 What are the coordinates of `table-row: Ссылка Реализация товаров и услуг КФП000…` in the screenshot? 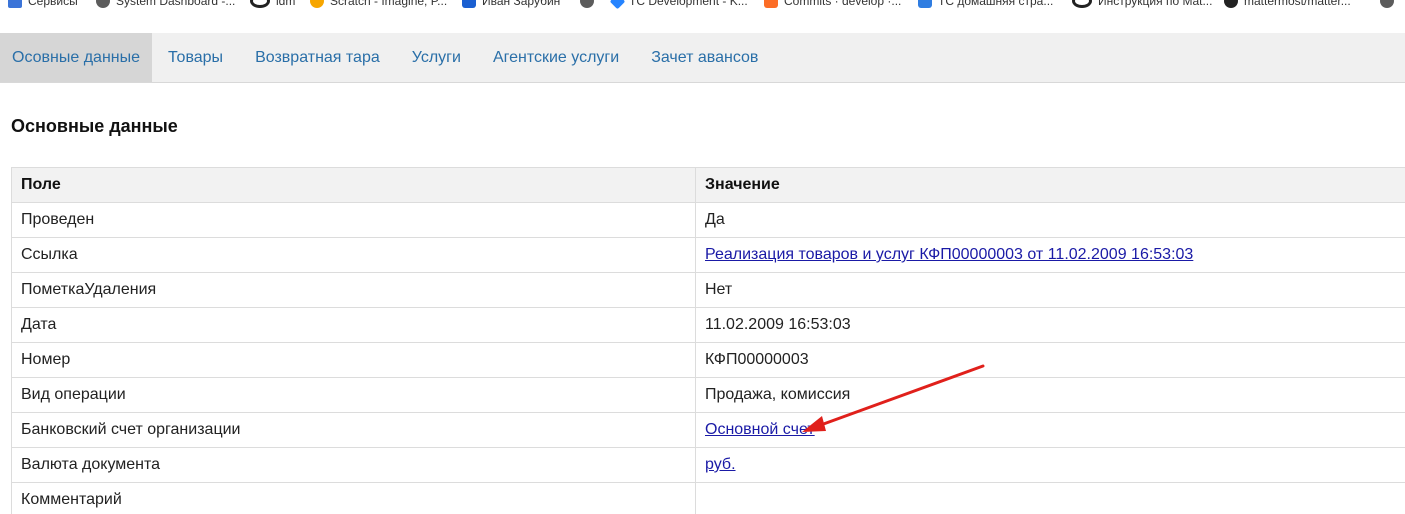 It's located at (708, 255).